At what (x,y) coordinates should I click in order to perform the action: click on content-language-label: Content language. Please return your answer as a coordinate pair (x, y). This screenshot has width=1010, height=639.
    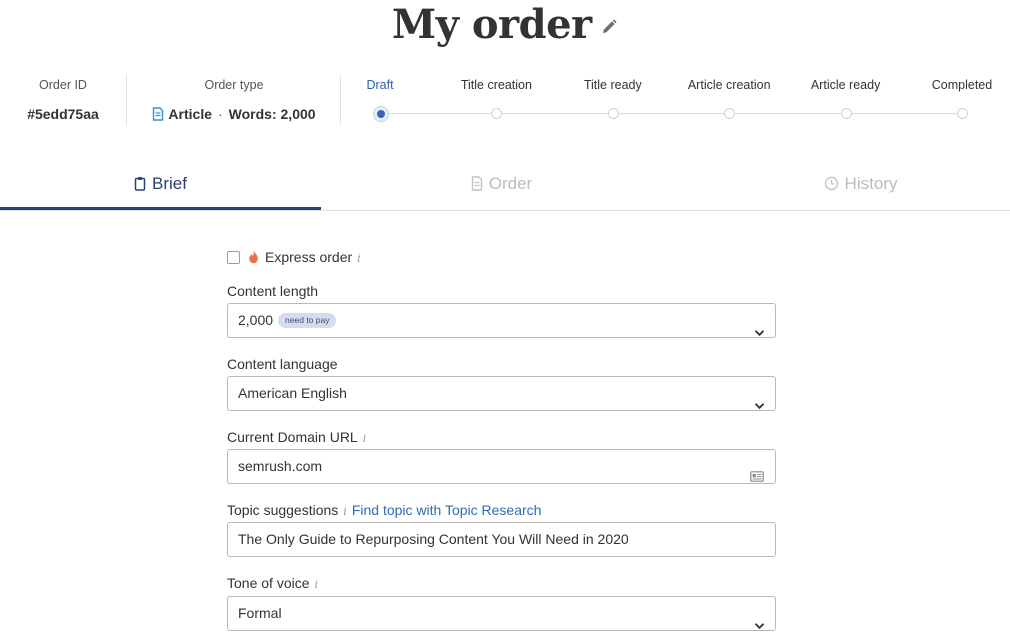
    Looking at the image, I should click on (282, 364).